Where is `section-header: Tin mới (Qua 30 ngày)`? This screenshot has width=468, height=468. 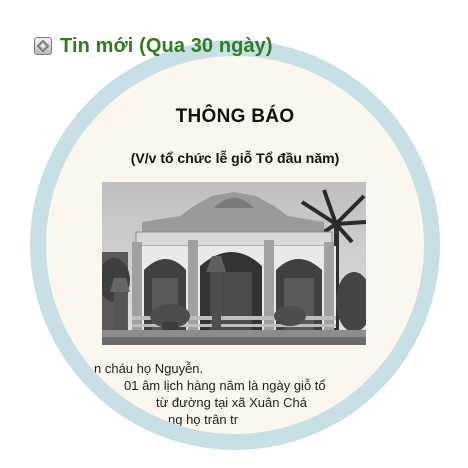 section-header: Tin mới (Qua 30 ngày) is located at coordinates (153, 46).